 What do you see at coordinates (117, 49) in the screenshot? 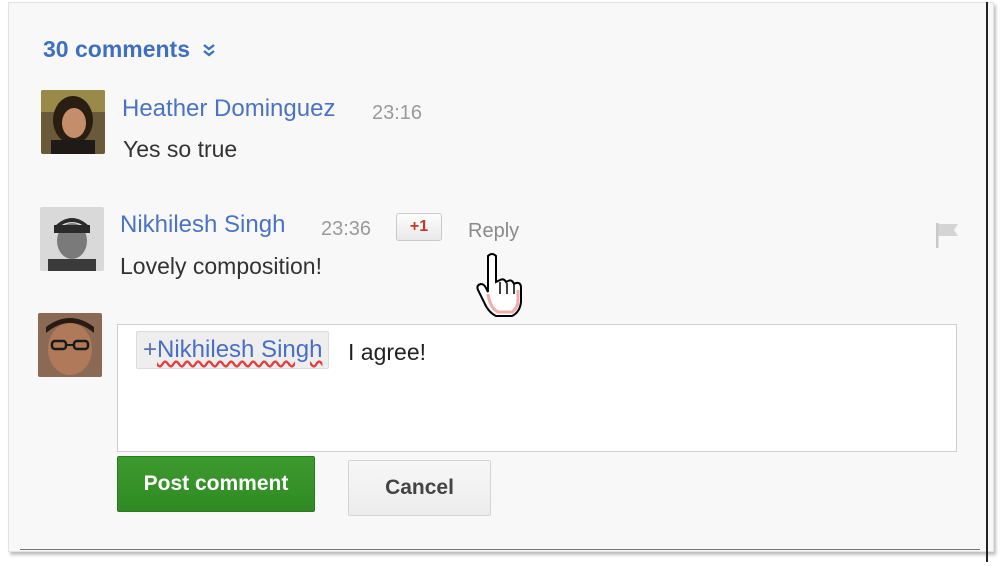
I see `comments-count-label: 30 comments` at bounding box center [117, 49].